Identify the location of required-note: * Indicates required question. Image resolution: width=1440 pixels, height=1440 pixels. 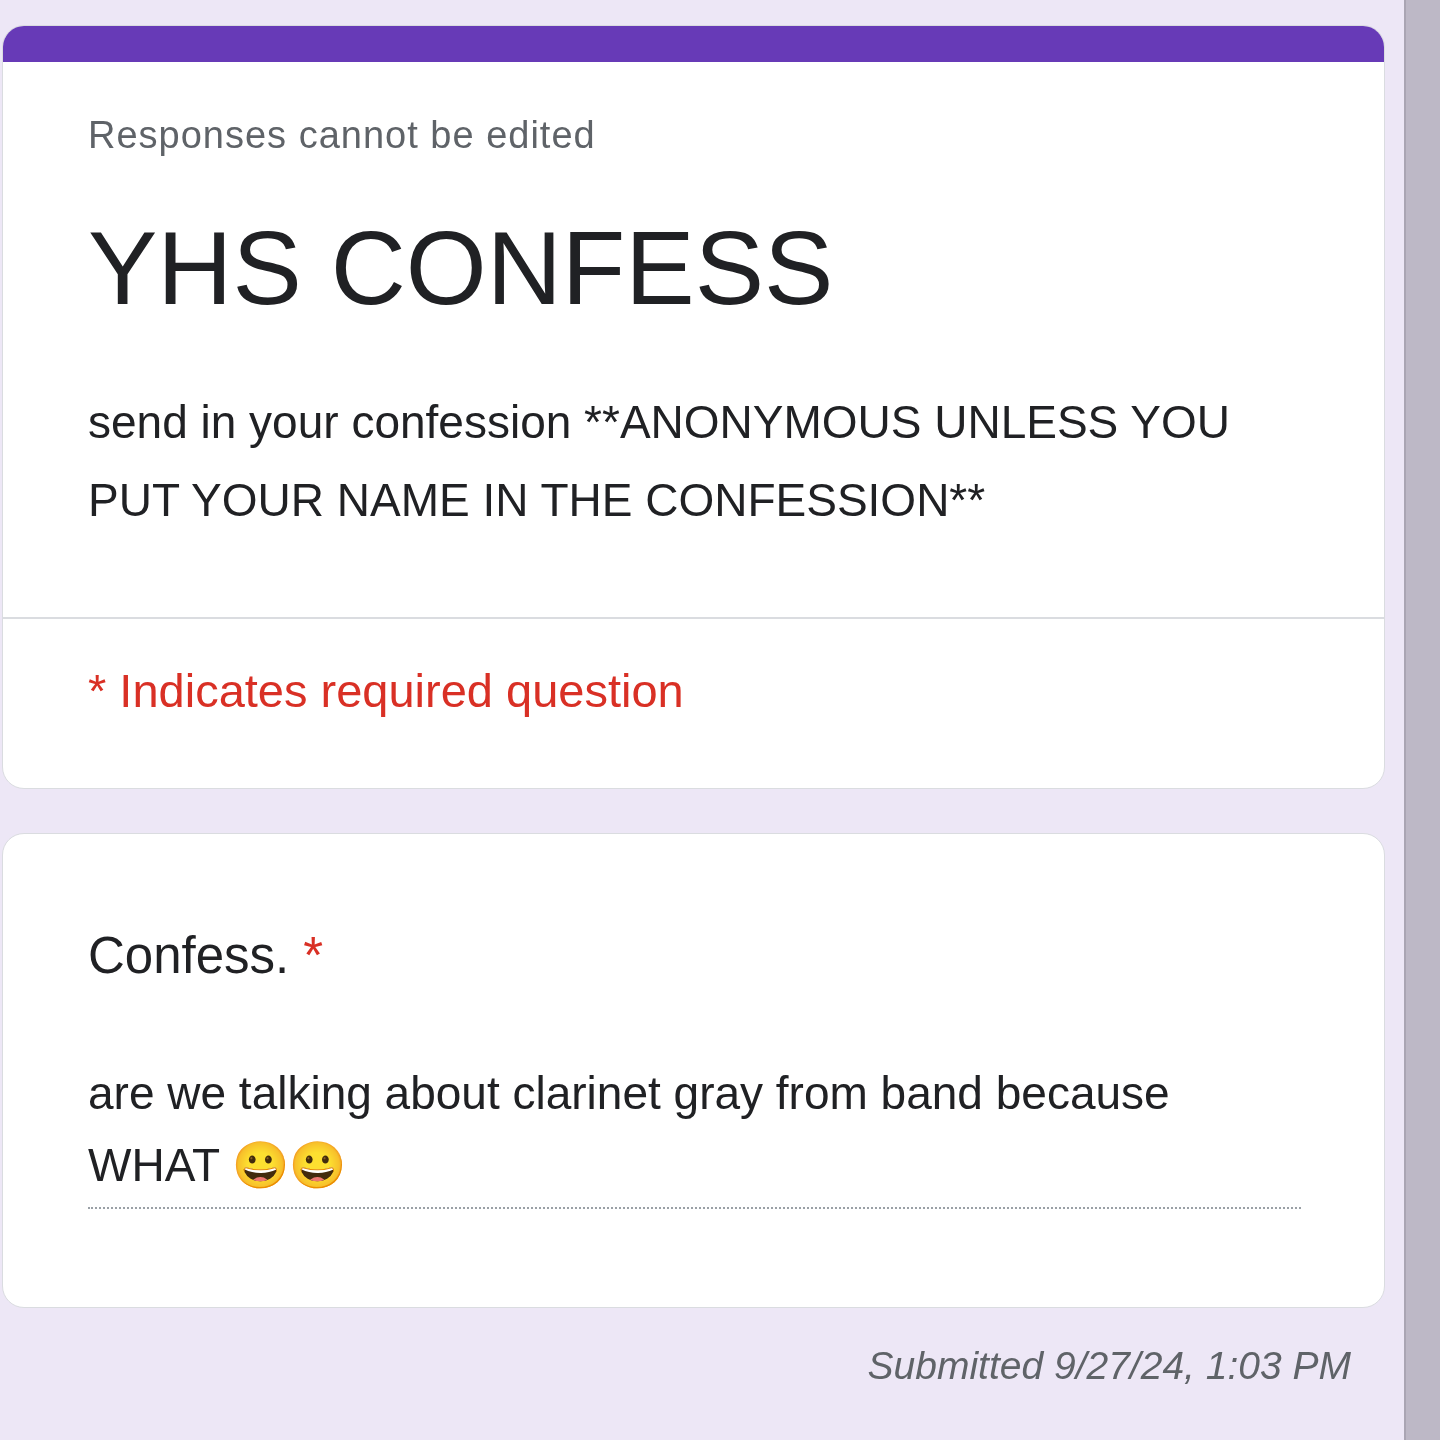
(386, 691).